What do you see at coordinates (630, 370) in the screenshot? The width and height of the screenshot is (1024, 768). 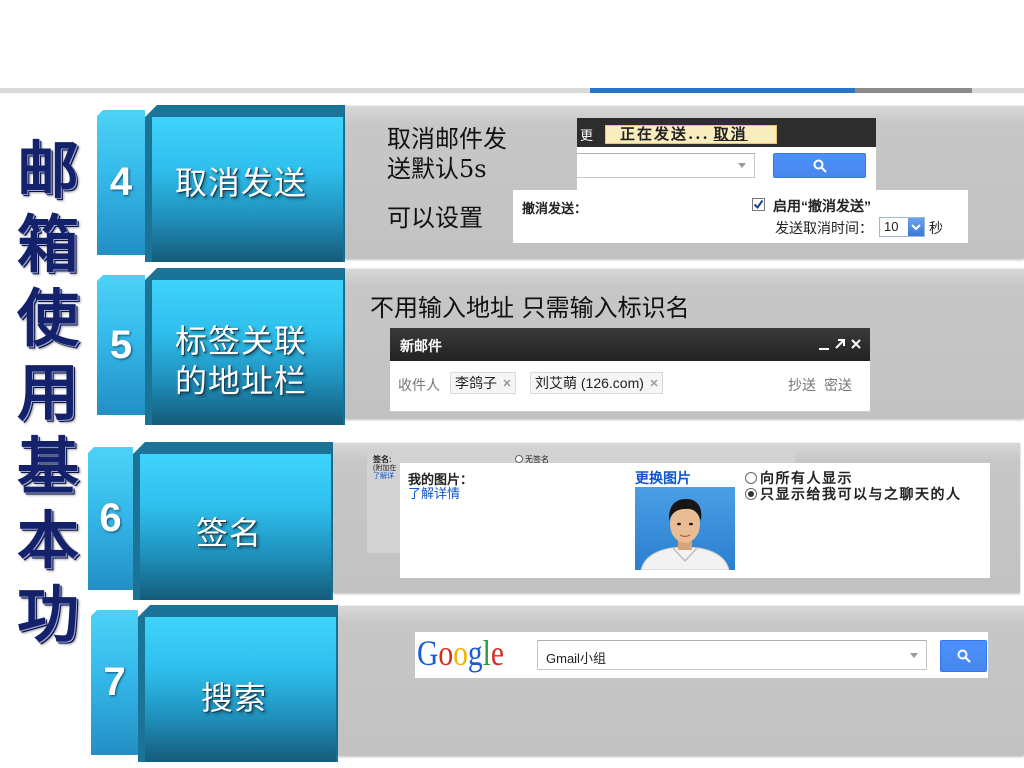 I see `compose-window-screenshot: 新邮件 收件人 李鸽子 刘艾萌 (126.com) 抄送 密送` at bounding box center [630, 370].